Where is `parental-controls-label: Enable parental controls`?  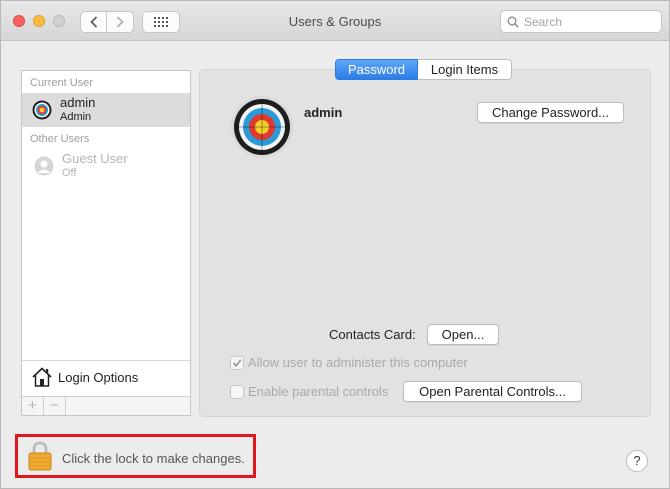
parental-controls-label: Enable parental controls is located at coordinates (318, 391).